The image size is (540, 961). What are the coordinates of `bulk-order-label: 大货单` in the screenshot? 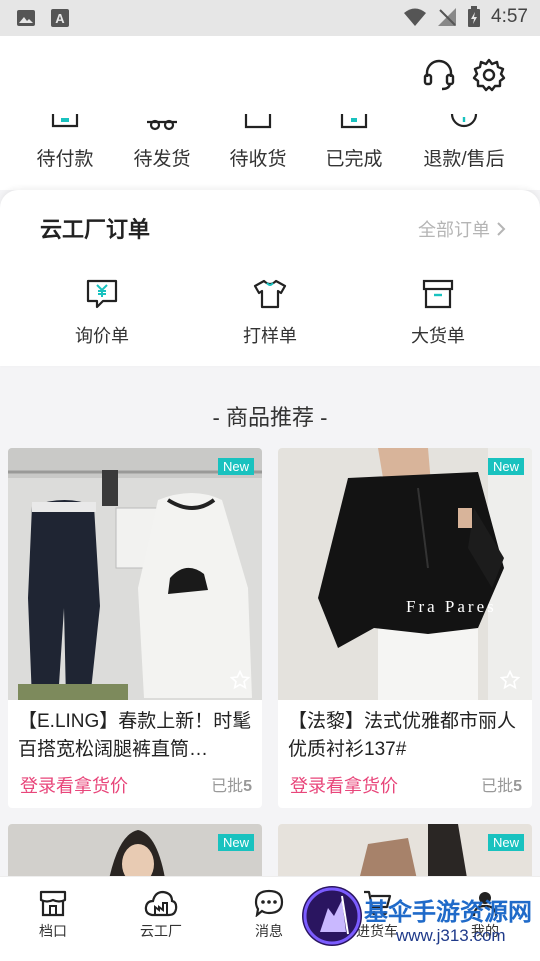 It's located at (438, 336).